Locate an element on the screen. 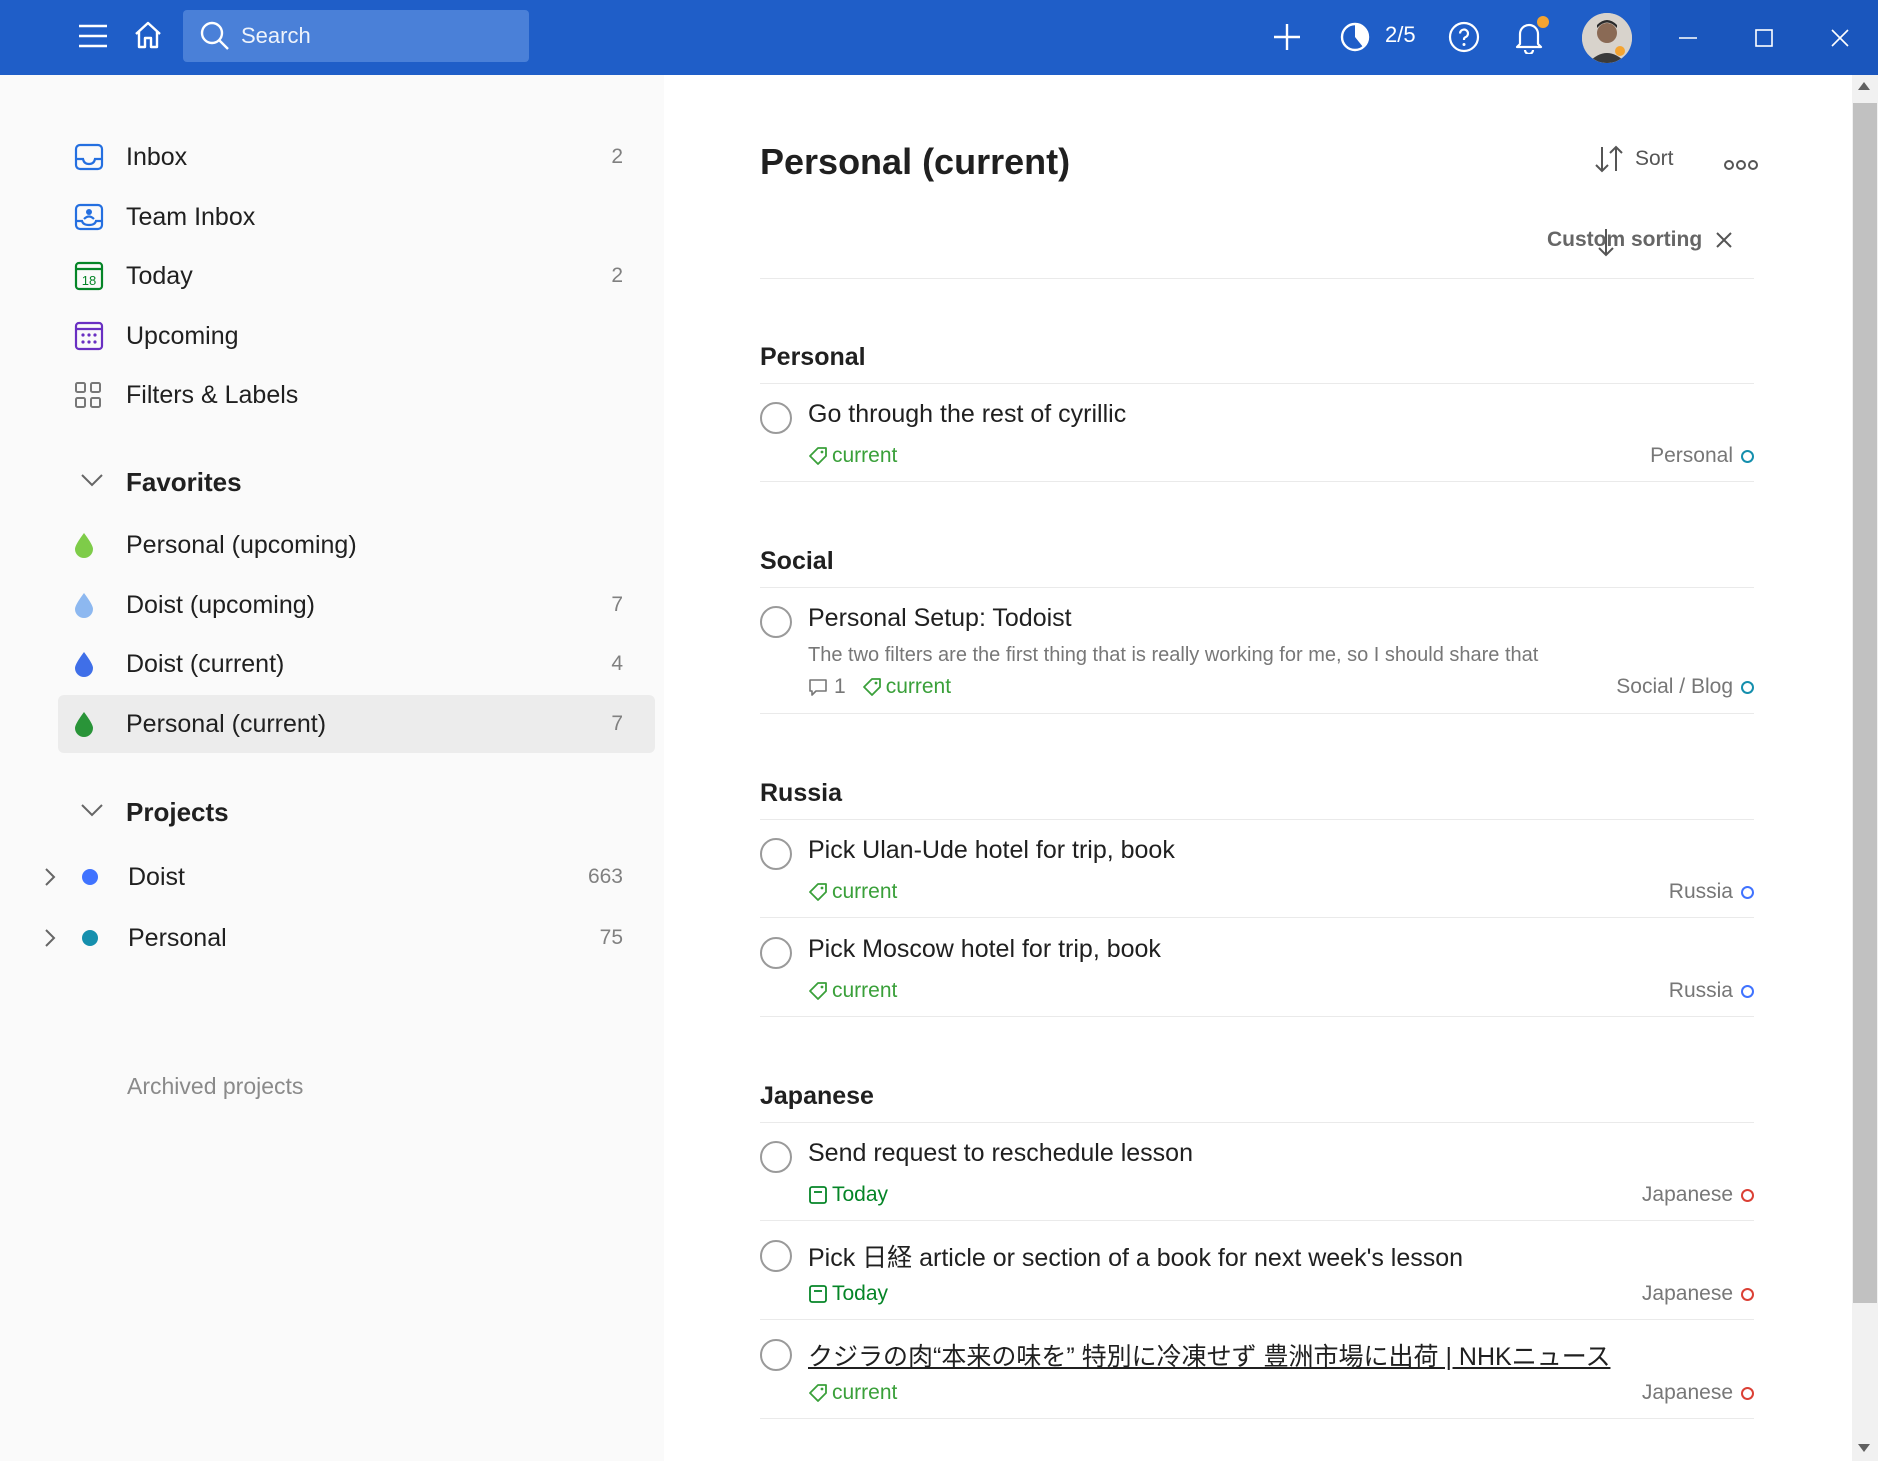  search-bar is located at coordinates (356, 36).